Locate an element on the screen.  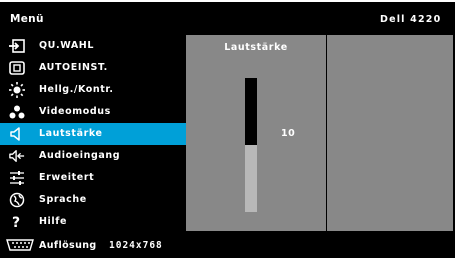
volume-slider is located at coordinates (251, 145).